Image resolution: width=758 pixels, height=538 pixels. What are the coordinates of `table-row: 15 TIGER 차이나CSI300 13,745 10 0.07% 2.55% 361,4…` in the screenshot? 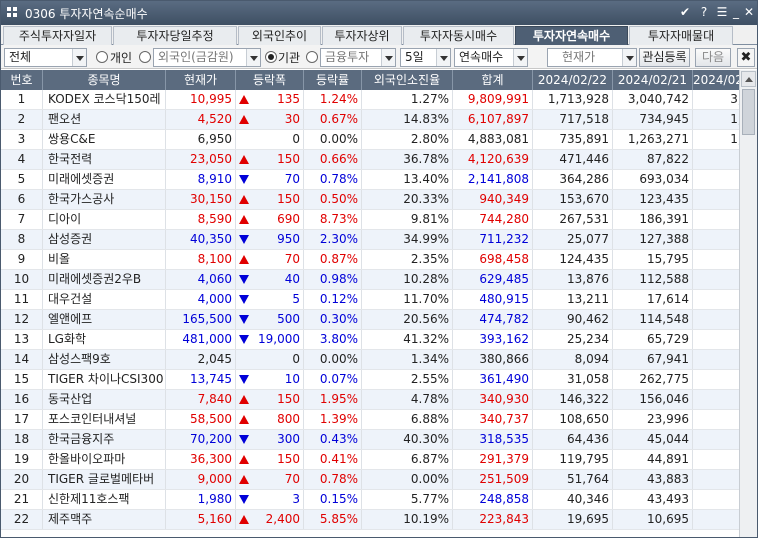 It's located at (370, 380).